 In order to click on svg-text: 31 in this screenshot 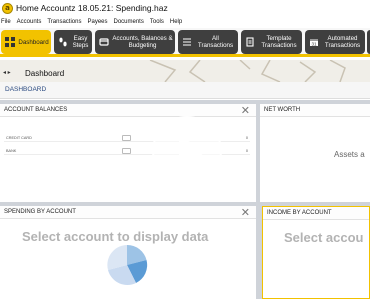, I will do `click(314, 43)`.